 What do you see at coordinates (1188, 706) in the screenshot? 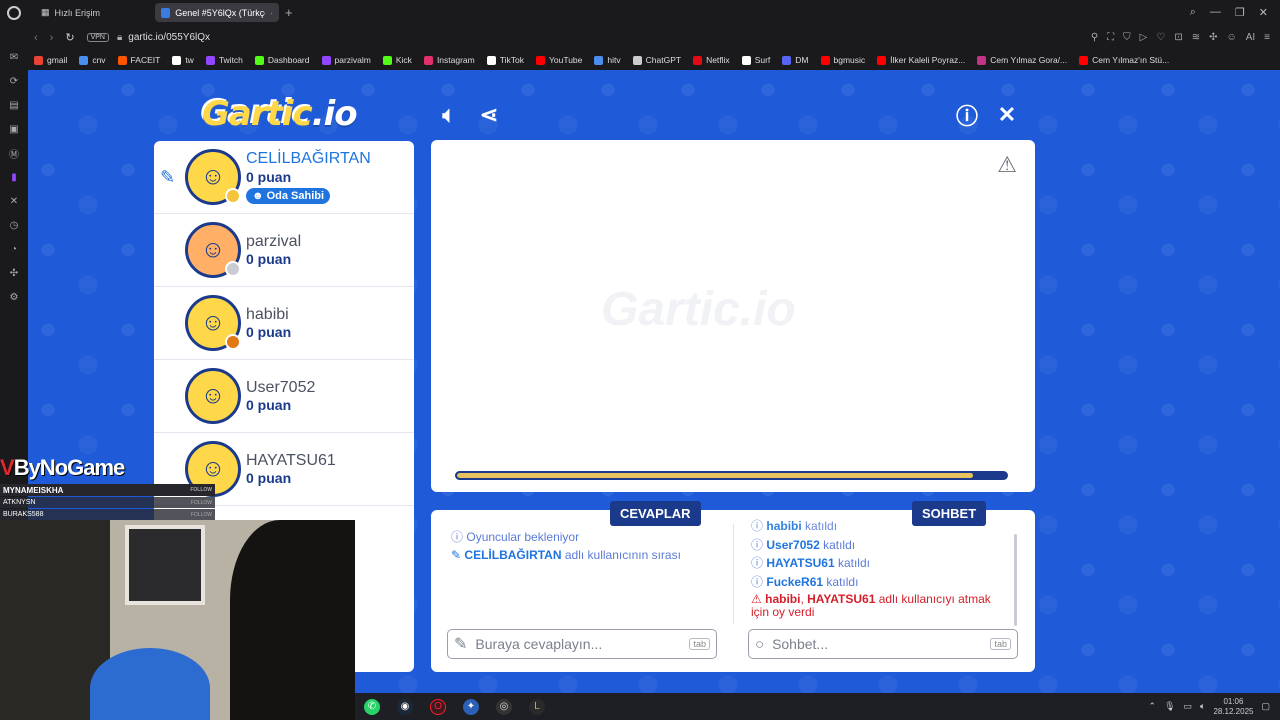
I see `network-icon: ▭` at bounding box center [1188, 706].